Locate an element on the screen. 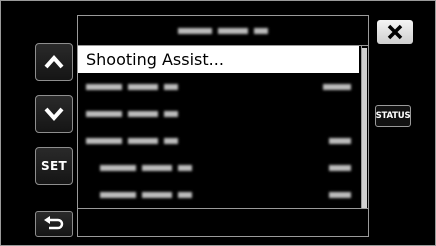 Image resolution: width=436 pixels, height=246 pixels. scroll-down-button is located at coordinates (54, 114).